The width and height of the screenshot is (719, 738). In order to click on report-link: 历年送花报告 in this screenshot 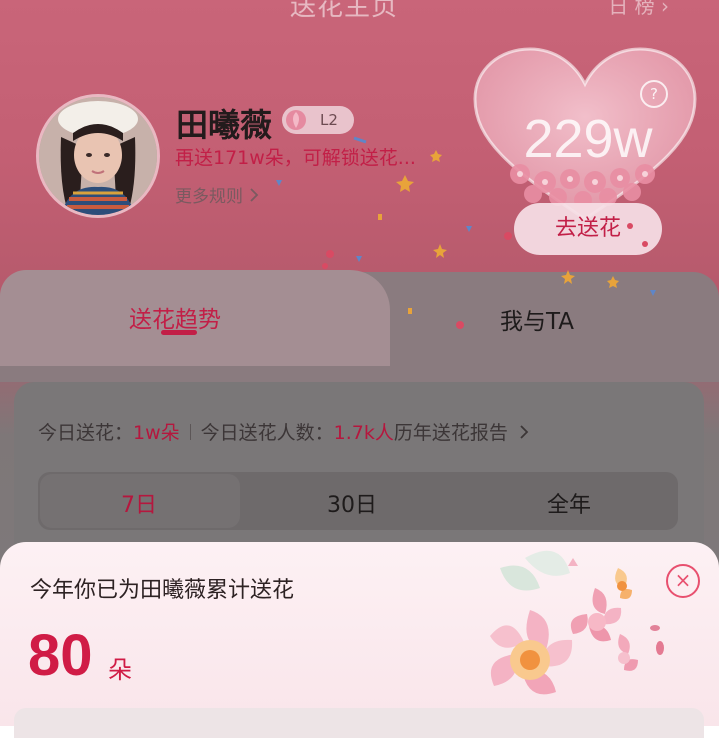, I will do `click(451, 431)`.